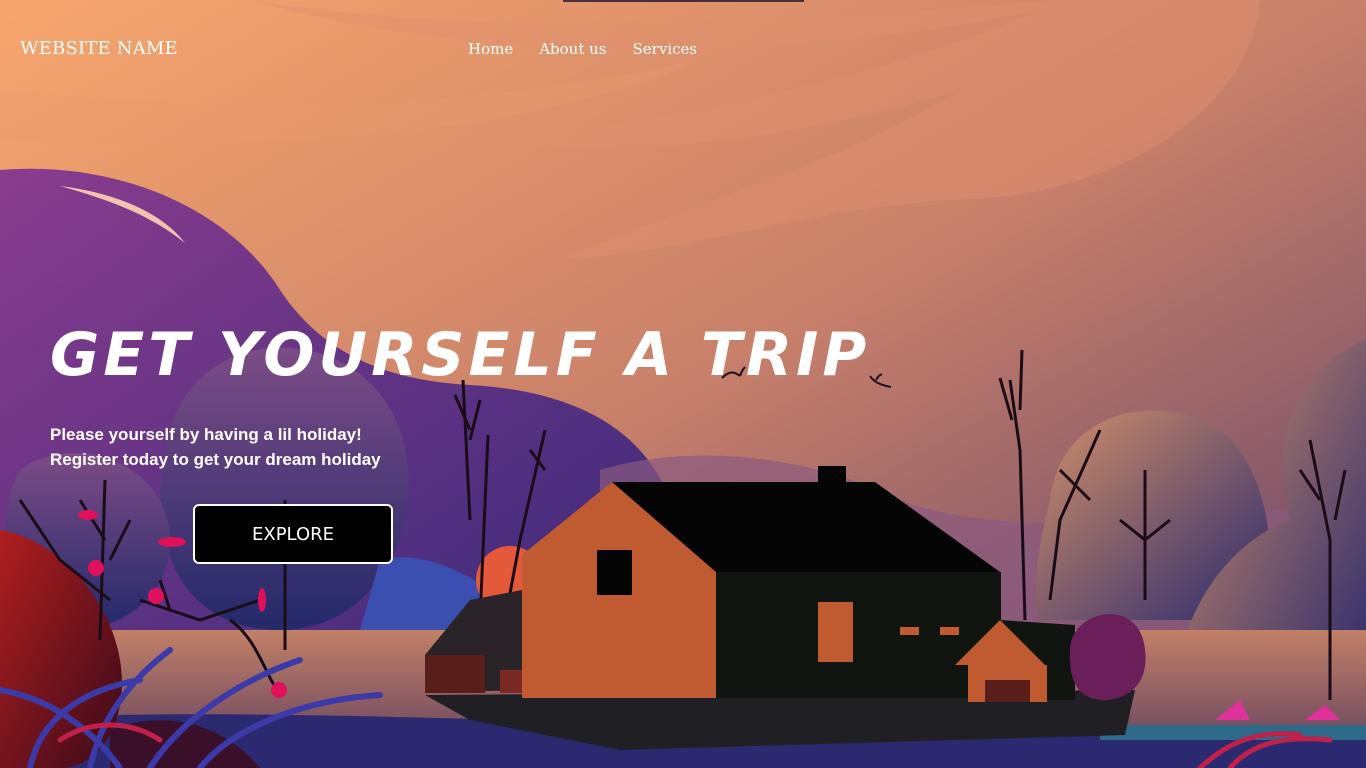 The image size is (1366, 768). What do you see at coordinates (215, 459) in the screenshot?
I see `hero-line-2: Register today to get your dream holiday` at bounding box center [215, 459].